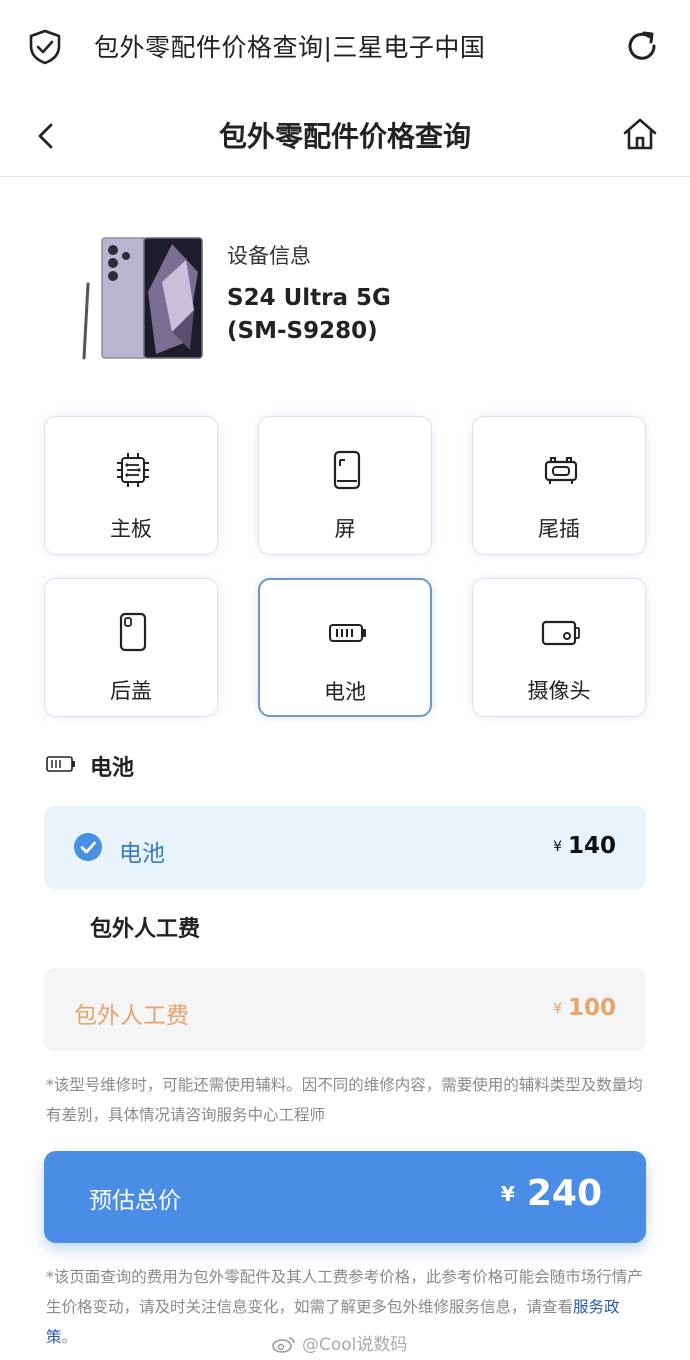 The height and width of the screenshot is (1360, 690). Describe the element at coordinates (133, 632) in the screenshot. I see `back-cover-icon` at that location.